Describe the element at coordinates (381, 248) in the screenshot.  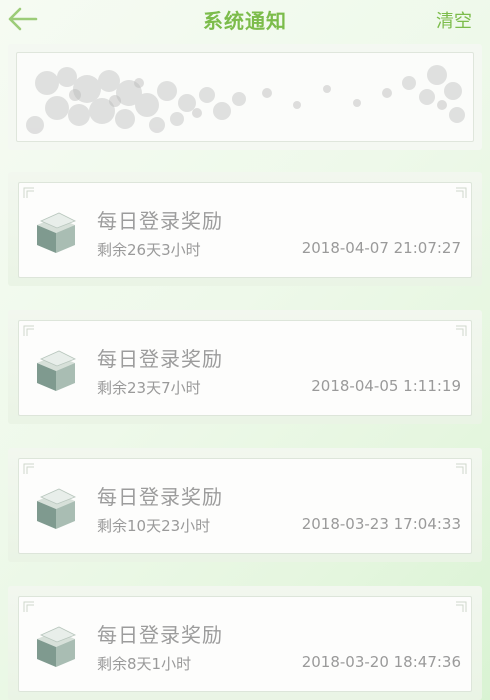
I see `notification-date: 2018-04-07 21:07:27` at that location.